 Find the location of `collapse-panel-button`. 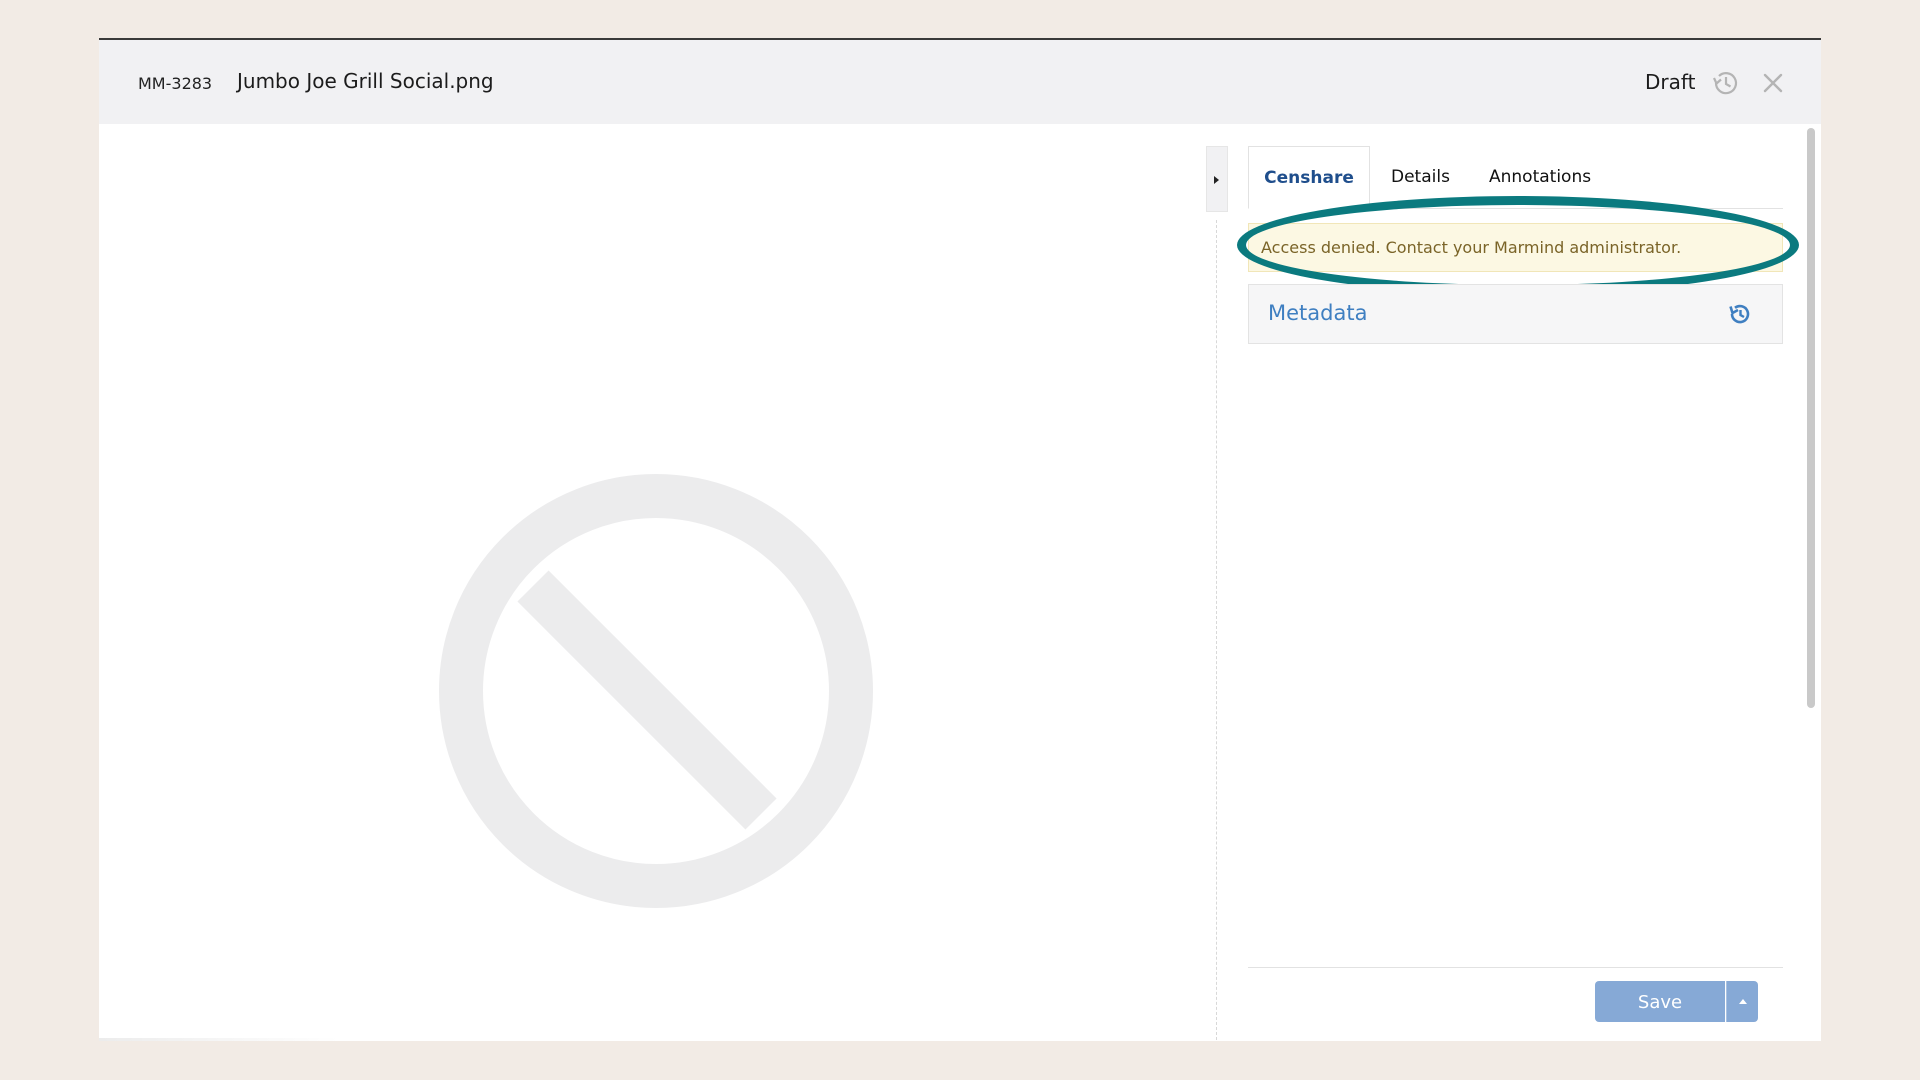

collapse-panel-button is located at coordinates (1217, 179).